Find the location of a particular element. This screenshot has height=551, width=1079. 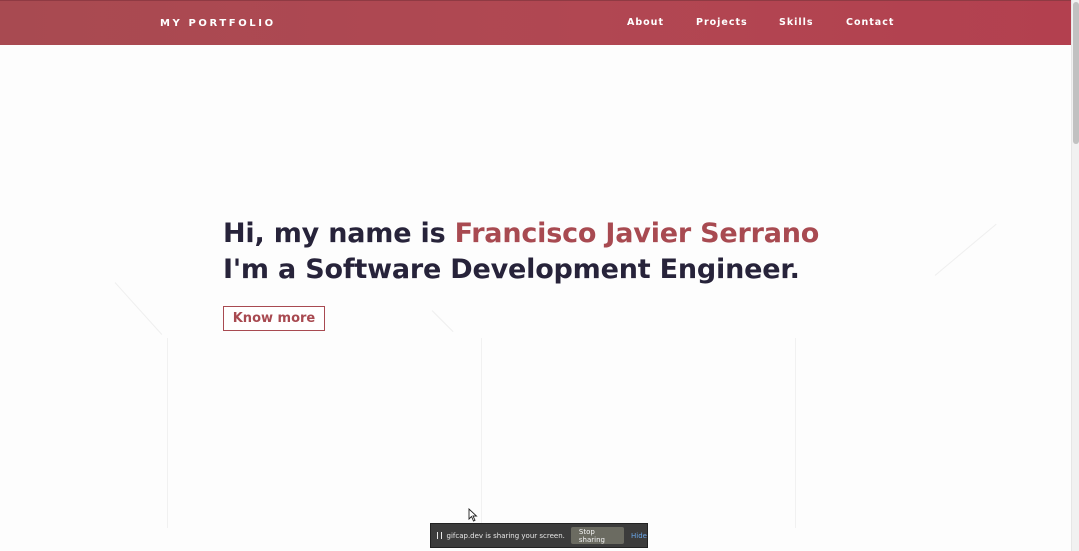

hero-role: I'm a Software Development Engineer. is located at coordinates (511, 269).